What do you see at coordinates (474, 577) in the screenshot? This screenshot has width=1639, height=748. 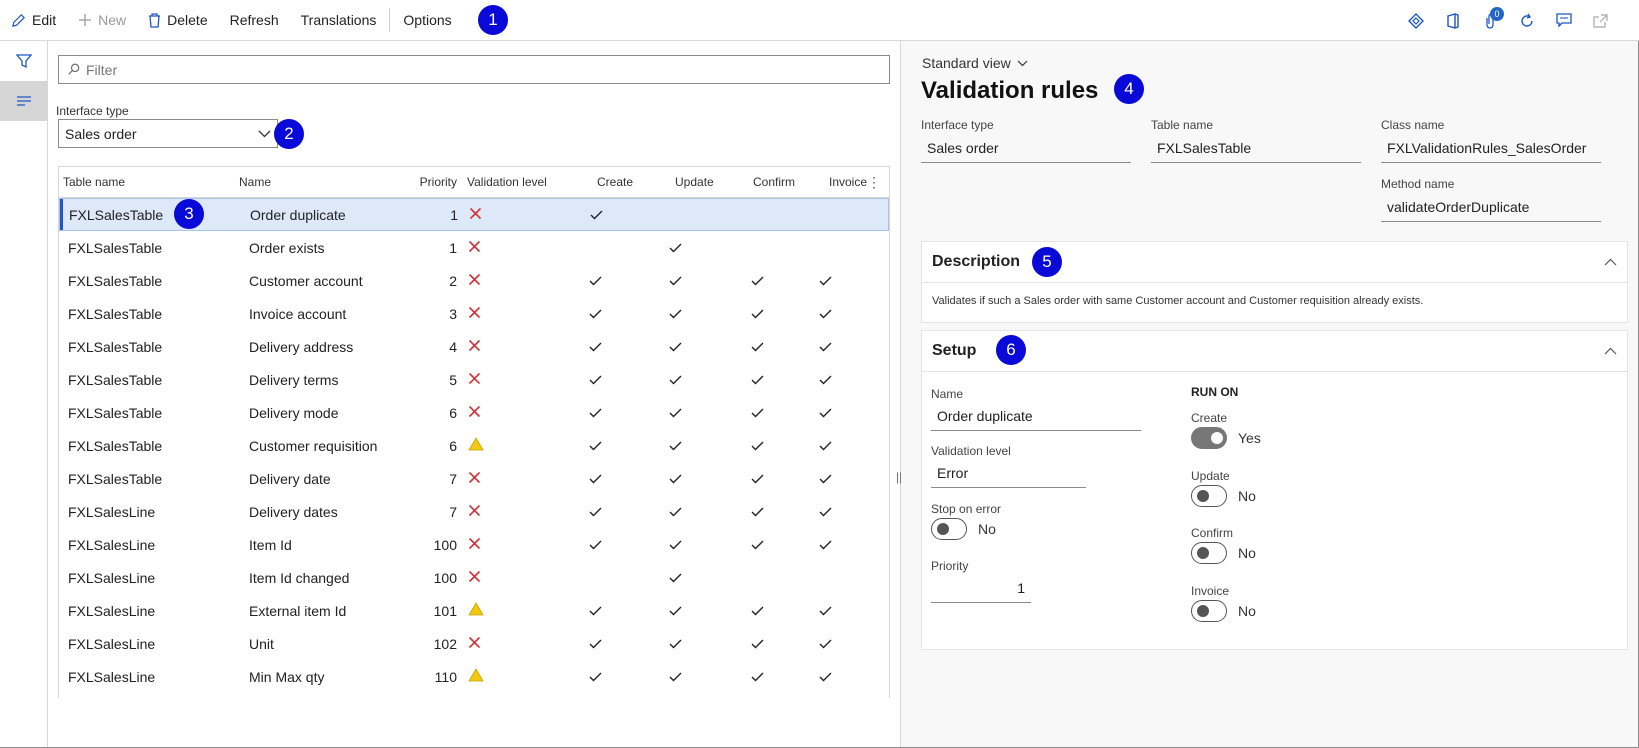 I see `table-row: FXLSalesLine Item Id changed 100` at bounding box center [474, 577].